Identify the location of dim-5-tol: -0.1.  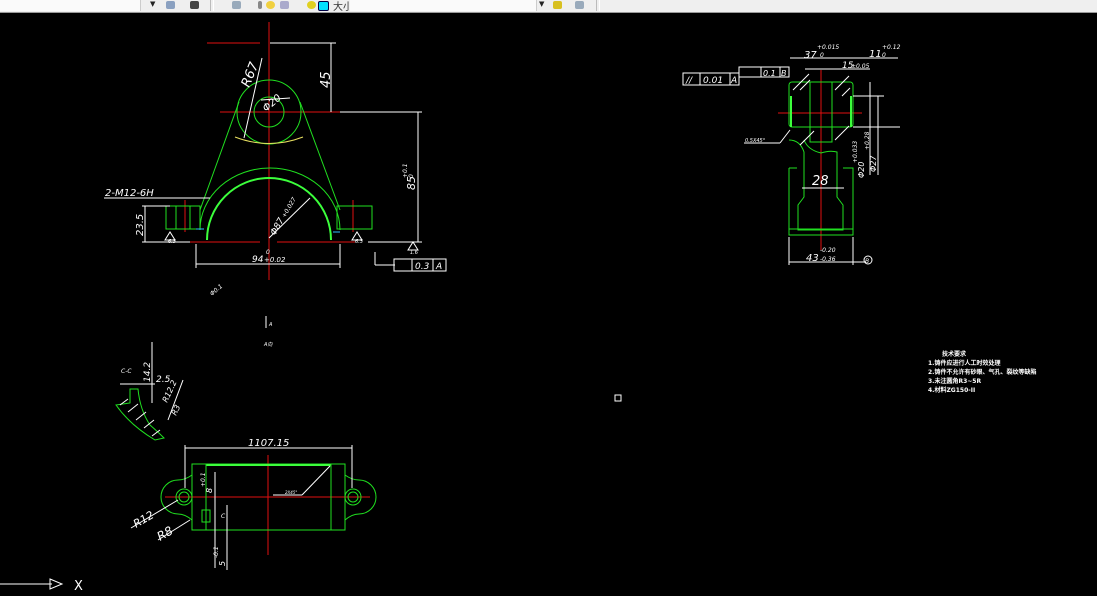
(216, 552).